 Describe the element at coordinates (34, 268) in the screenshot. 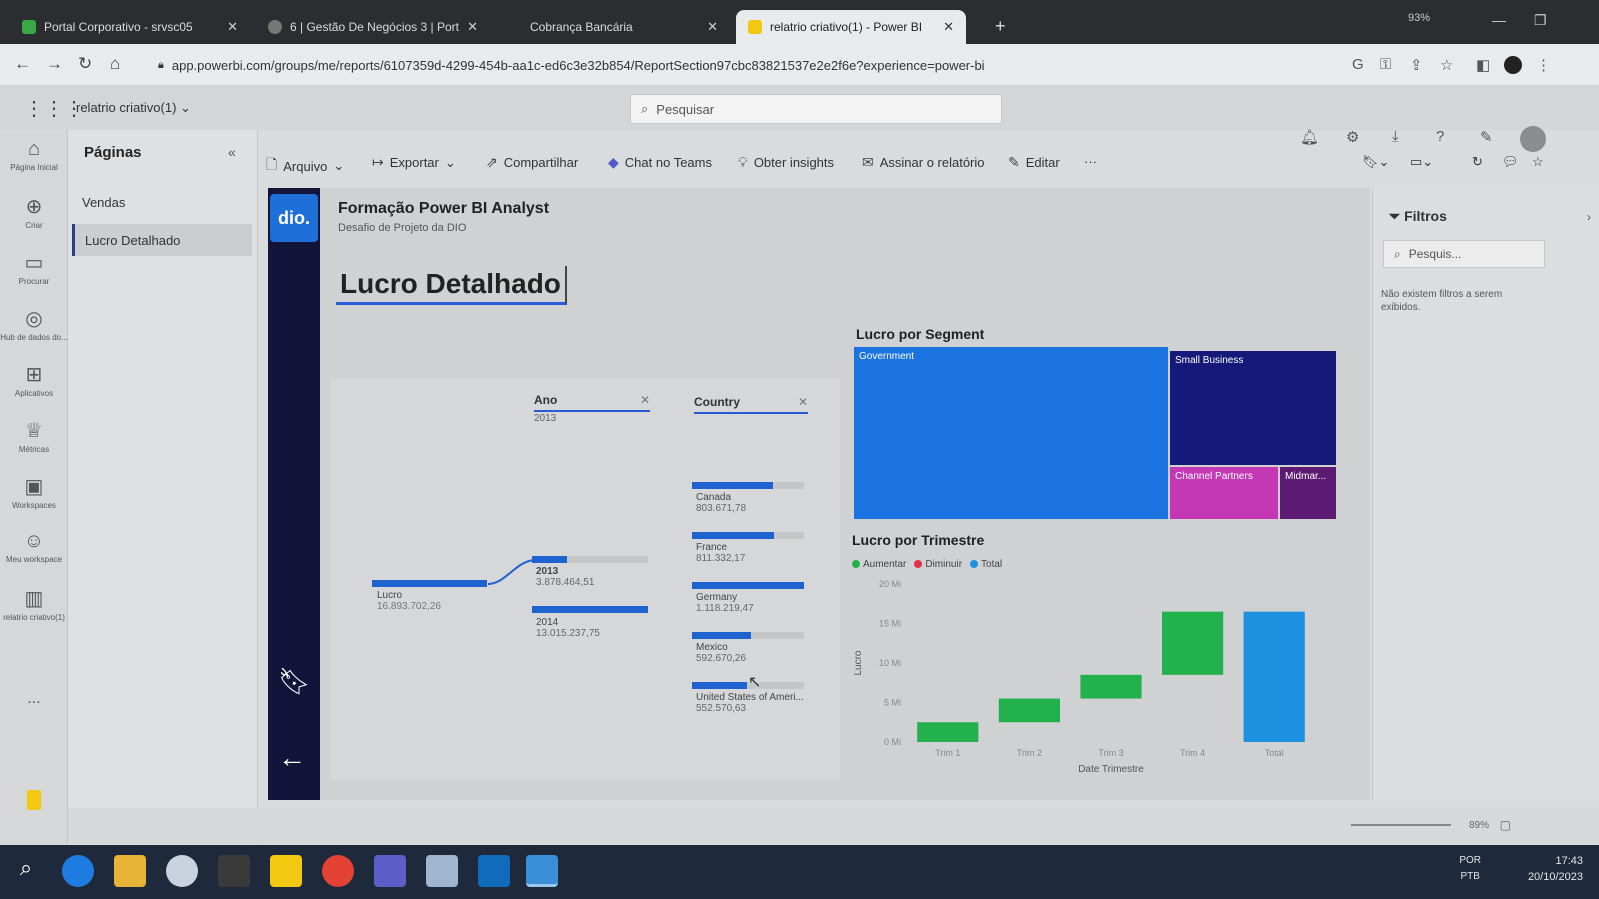

I see `nav-item-browse: ▭ Procurar` at that location.